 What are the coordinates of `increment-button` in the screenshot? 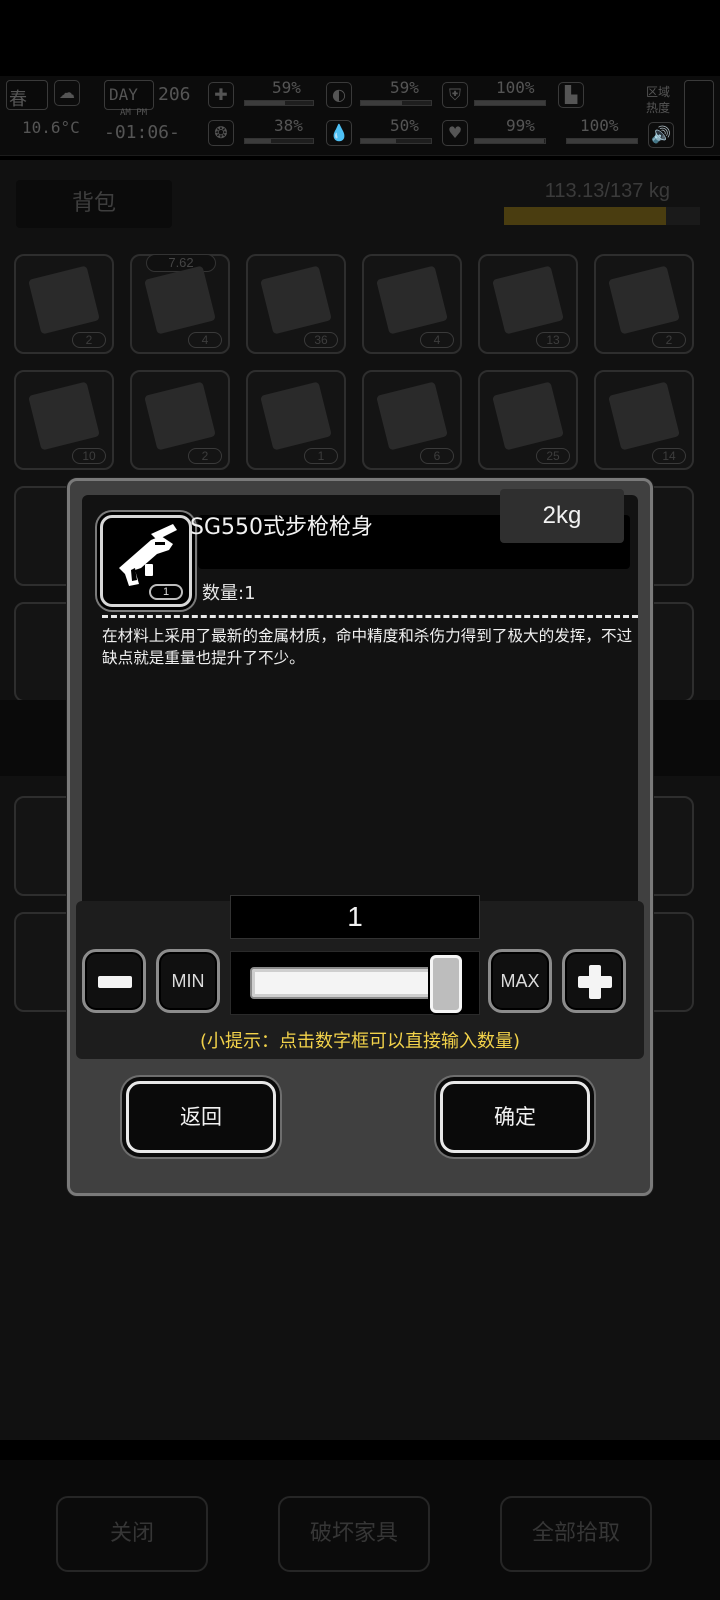 It's located at (594, 981).